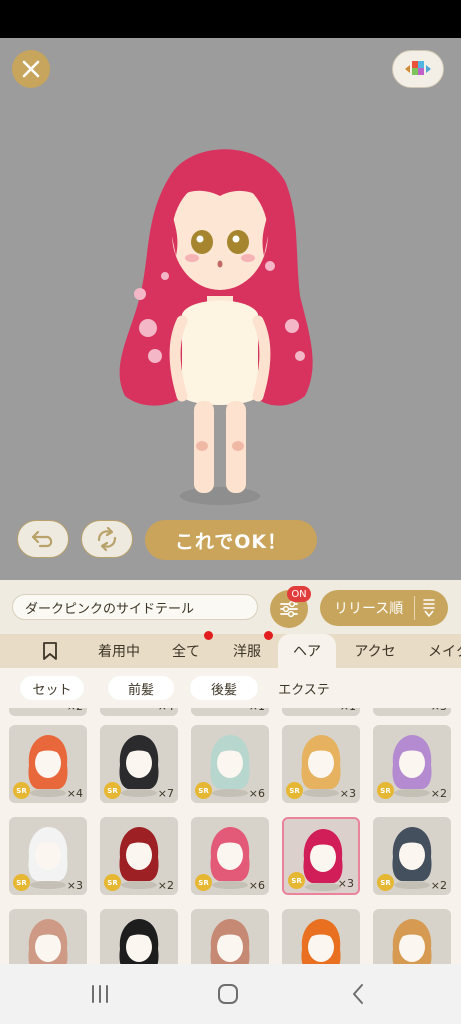  What do you see at coordinates (135, 607) in the screenshot?
I see `selected-item-name: ダークピンクのサイドテール` at bounding box center [135, 607].